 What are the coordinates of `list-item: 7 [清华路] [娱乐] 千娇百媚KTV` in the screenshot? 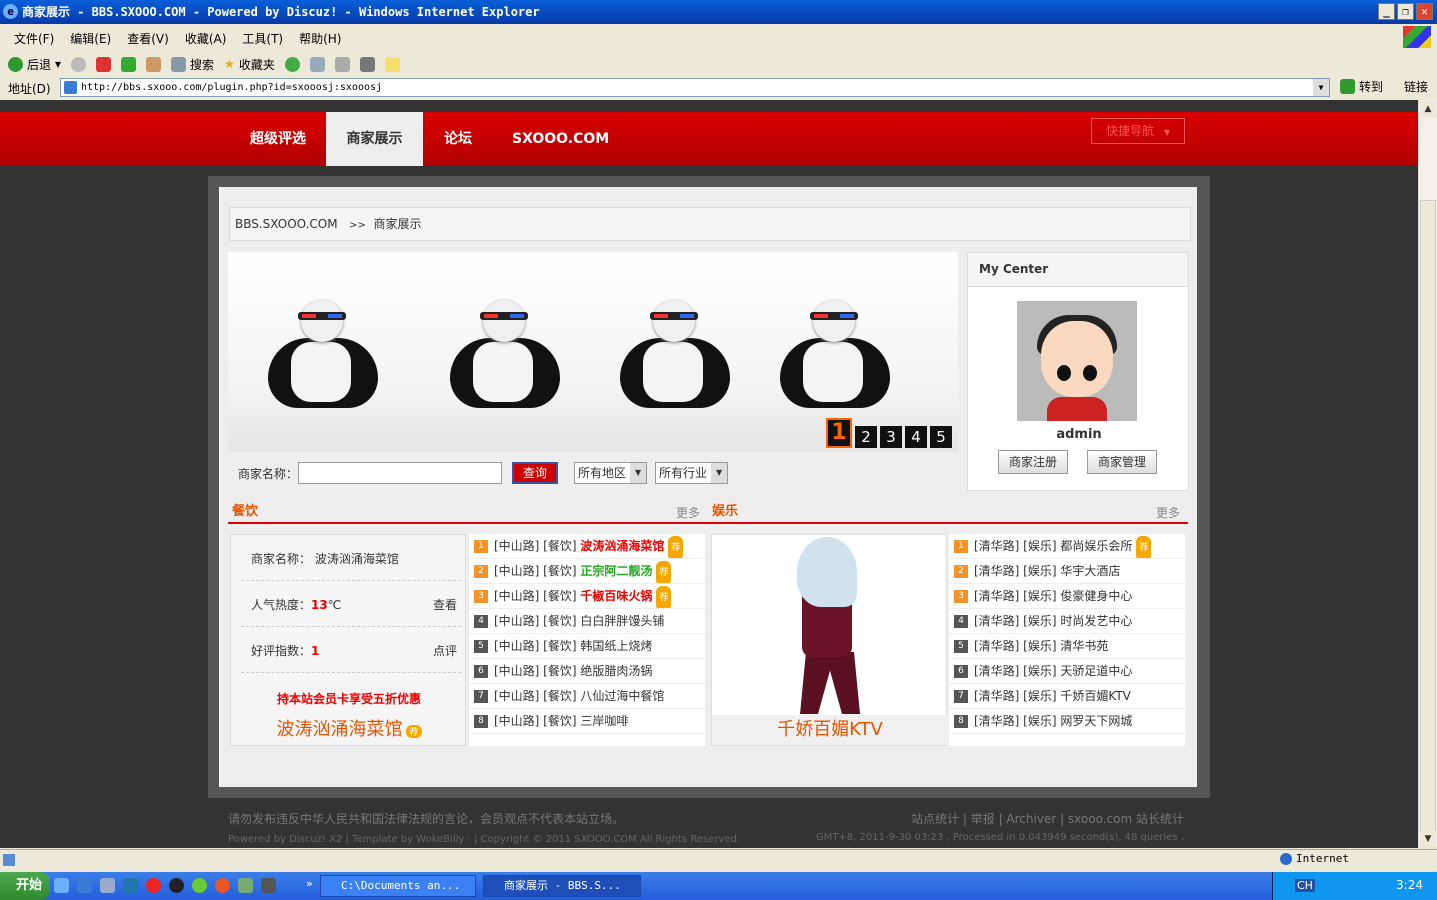 It's located at (1067, 696).